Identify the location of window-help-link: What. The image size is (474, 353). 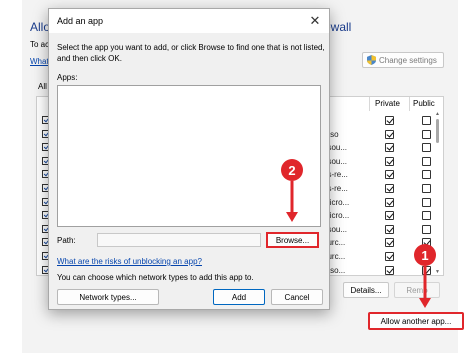
(39, 61).